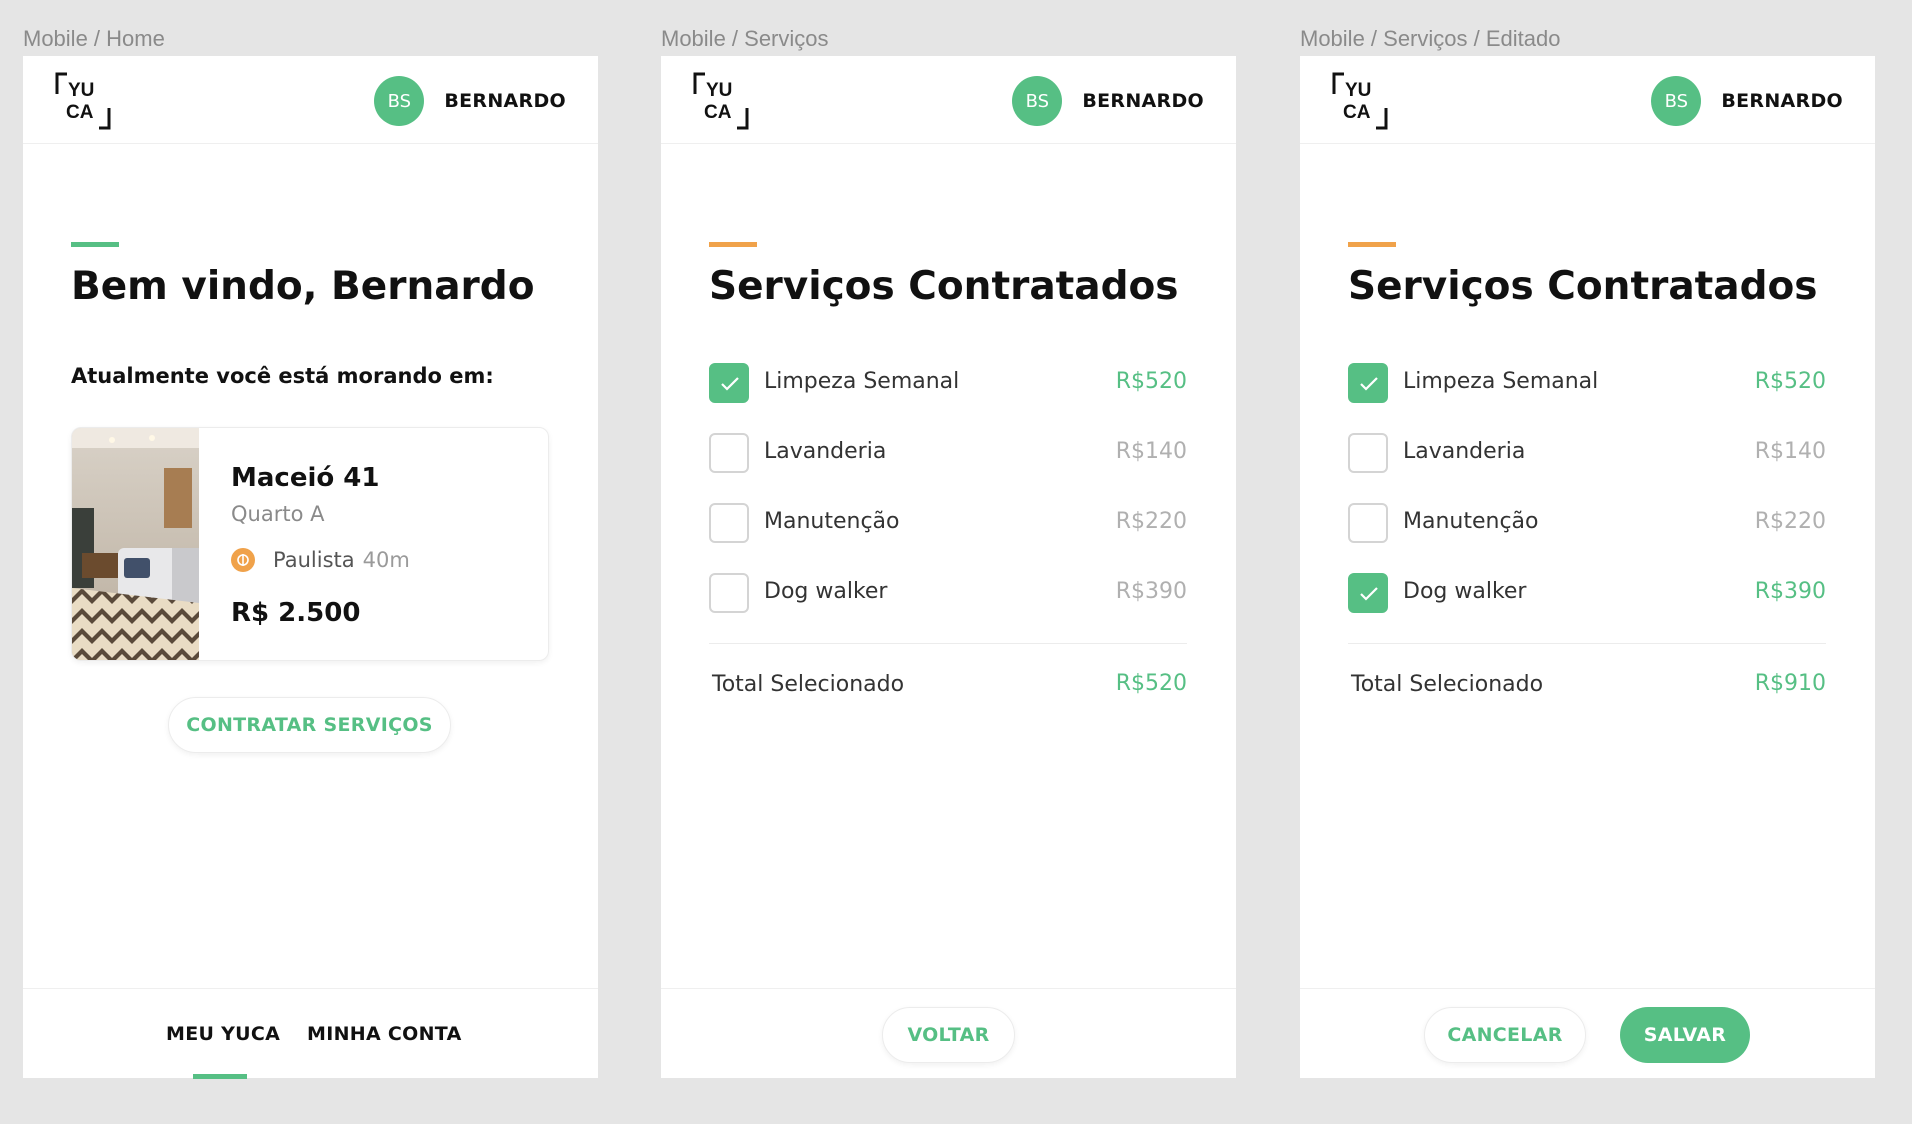  I want to click on total-value: R$520, so click(1151, 683).